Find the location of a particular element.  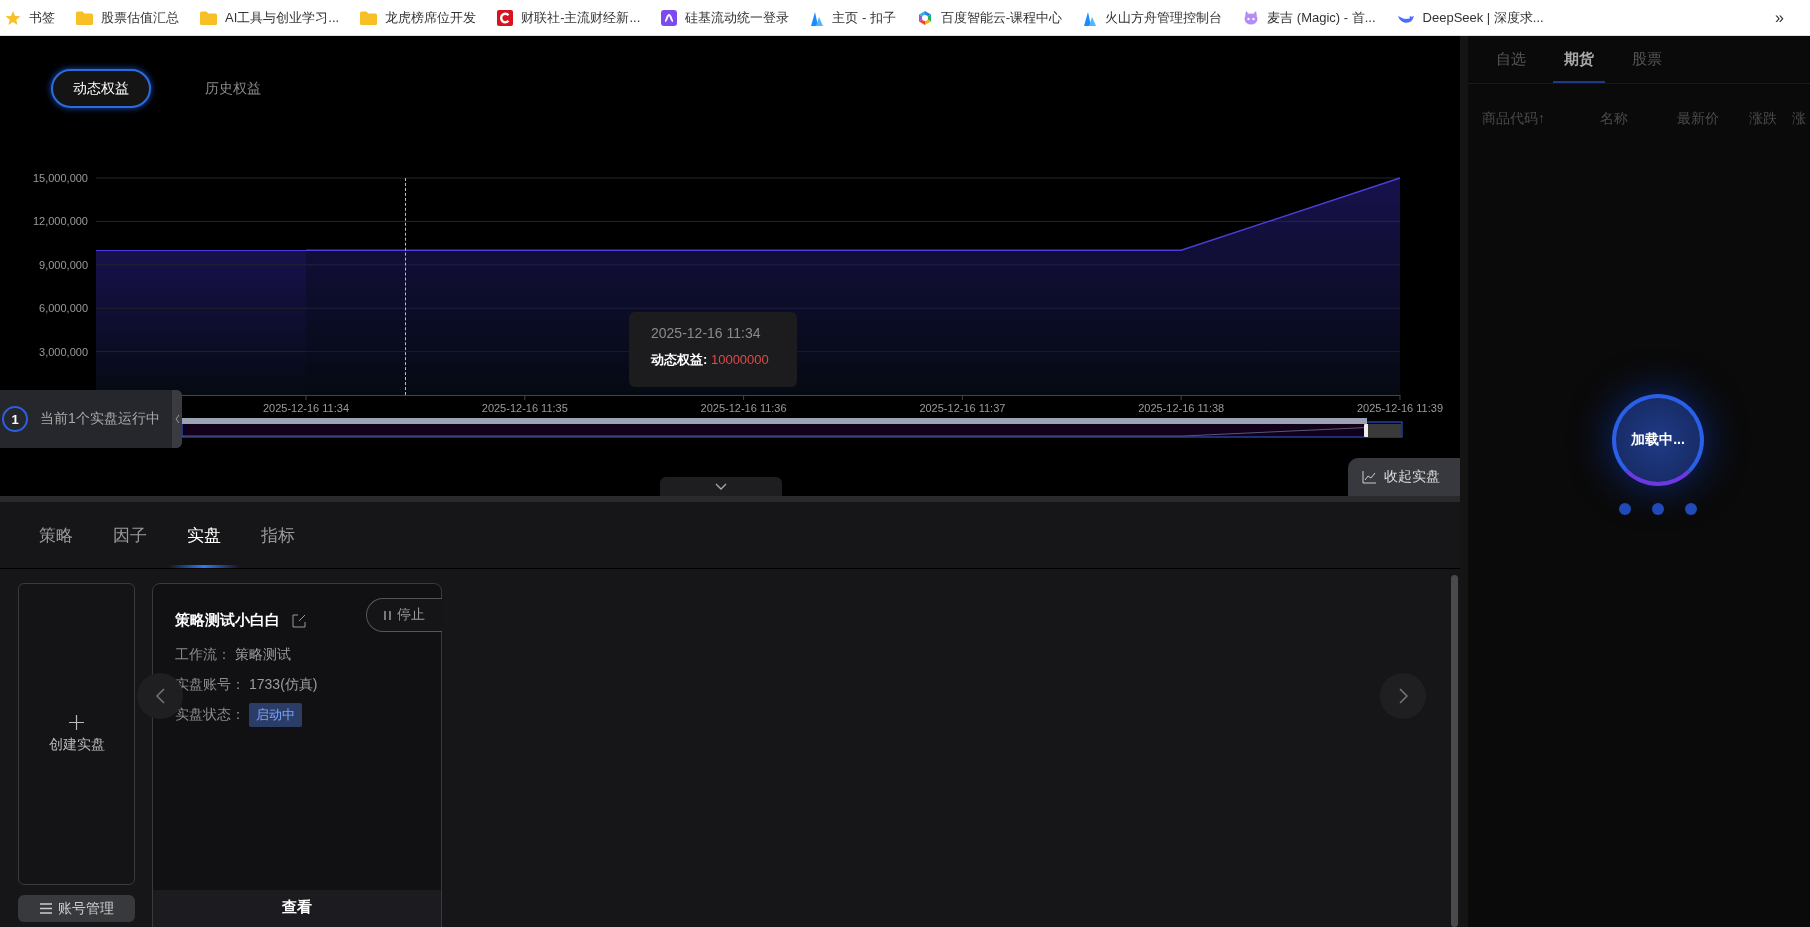

zoom-slider is located at coordinates (792, 428).